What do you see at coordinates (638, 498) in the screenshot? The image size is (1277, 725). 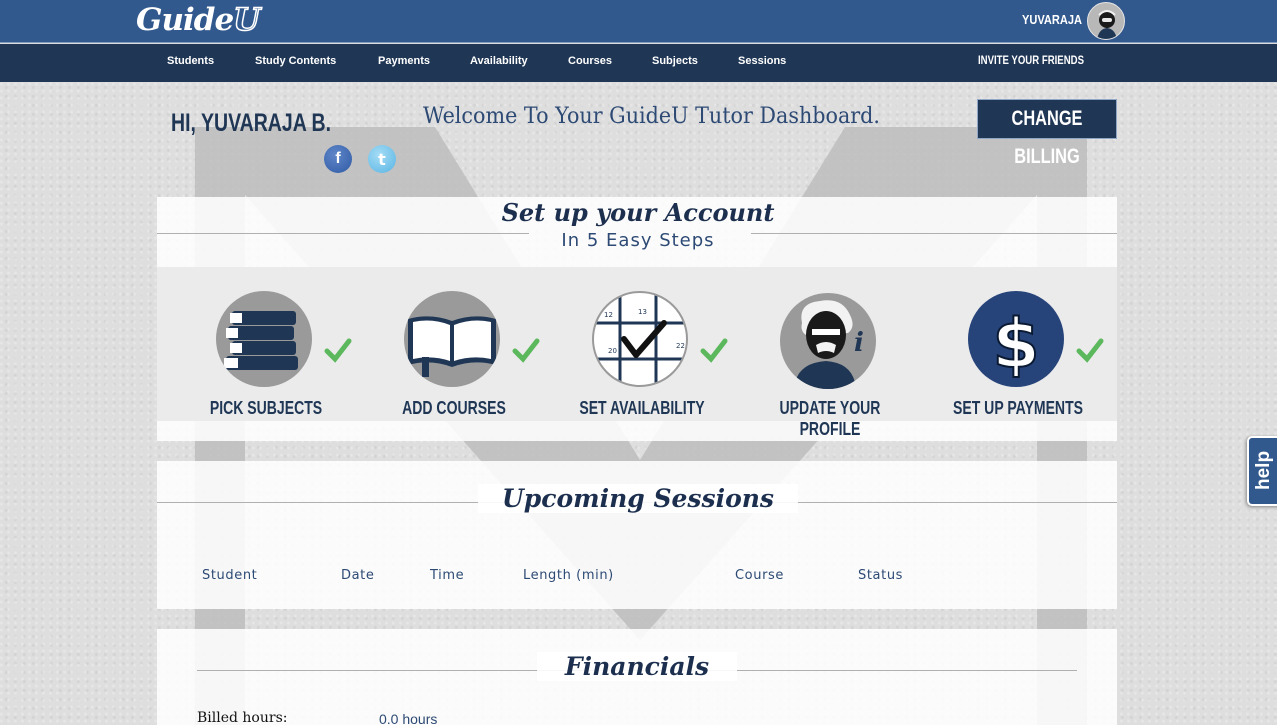 I see `sessions-title: Upcoming Sessions` at bounding box center [638, 498].